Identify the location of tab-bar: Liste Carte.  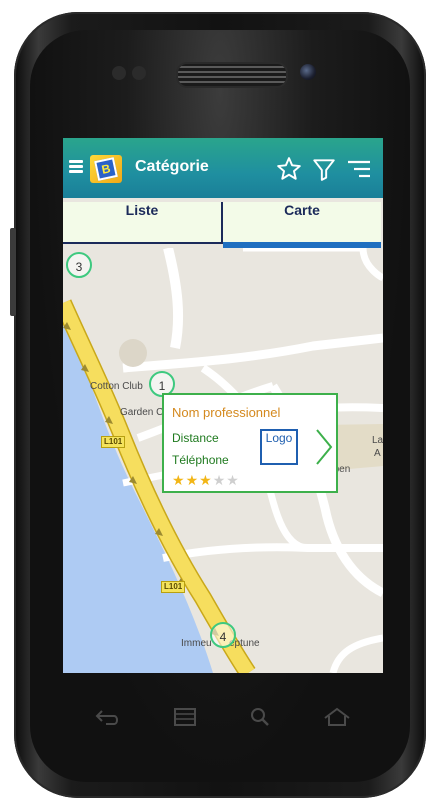
(223, 225).